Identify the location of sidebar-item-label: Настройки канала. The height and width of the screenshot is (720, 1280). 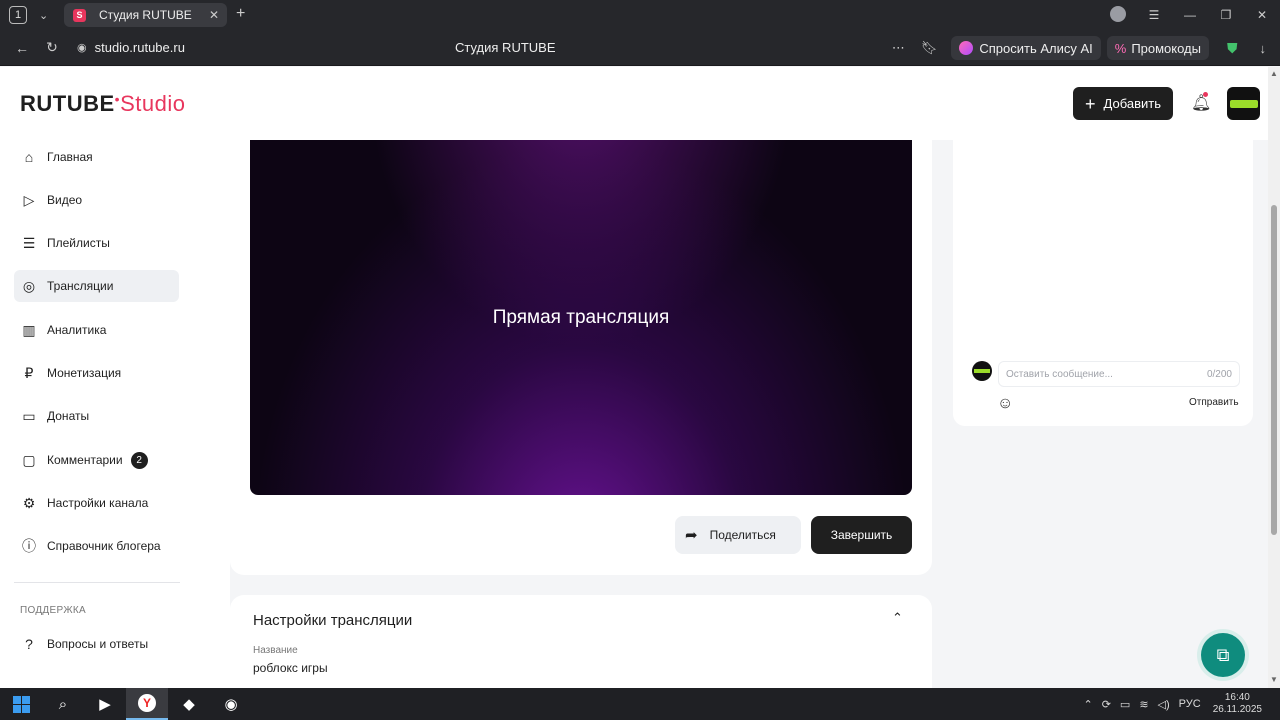
(98, 503).